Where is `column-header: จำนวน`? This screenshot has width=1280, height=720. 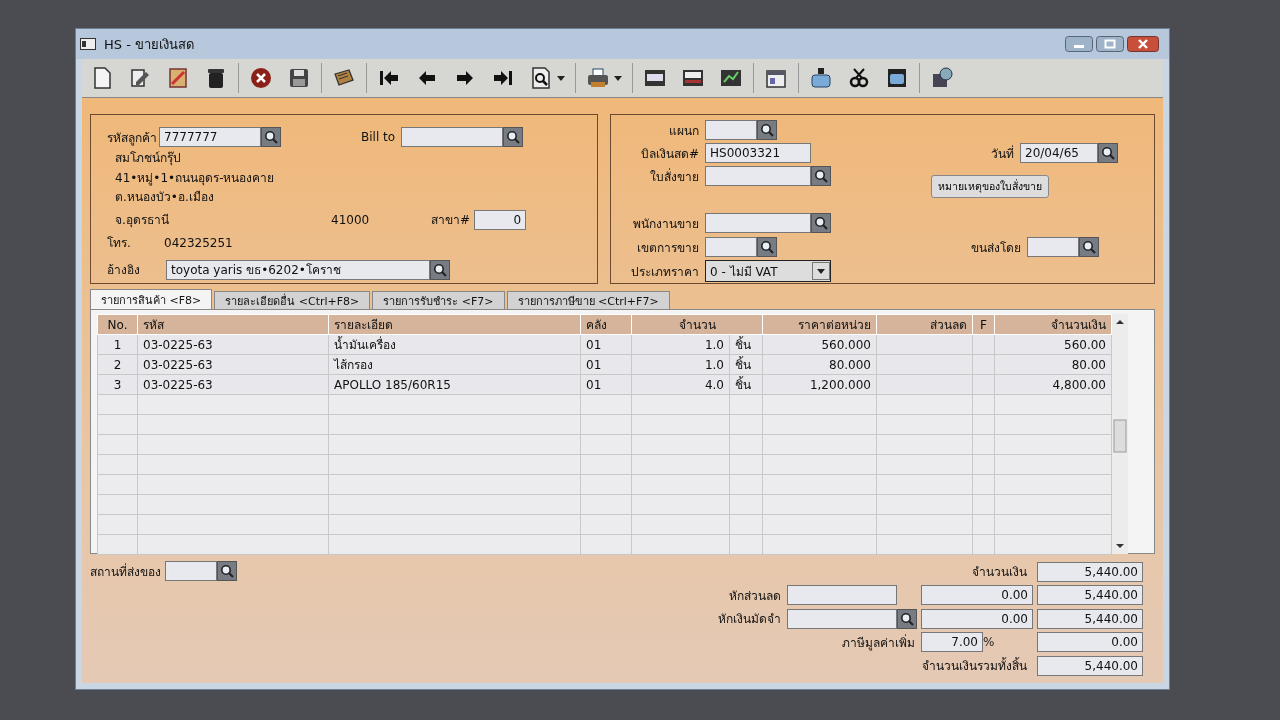
column-header: จำนวน is located at coordinates (697, 324).